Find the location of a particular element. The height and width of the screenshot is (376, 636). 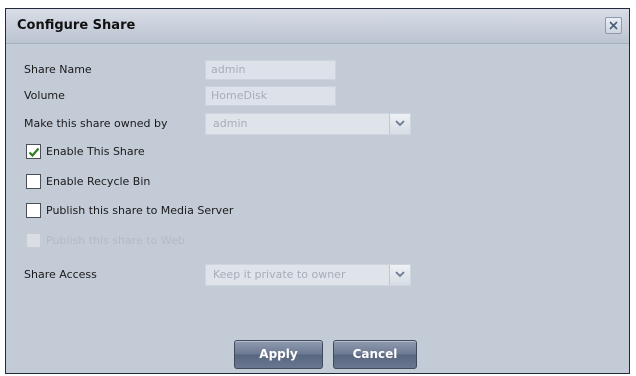

share-access-select-value: Keep it private to owner is located at coordinates (279, 274).